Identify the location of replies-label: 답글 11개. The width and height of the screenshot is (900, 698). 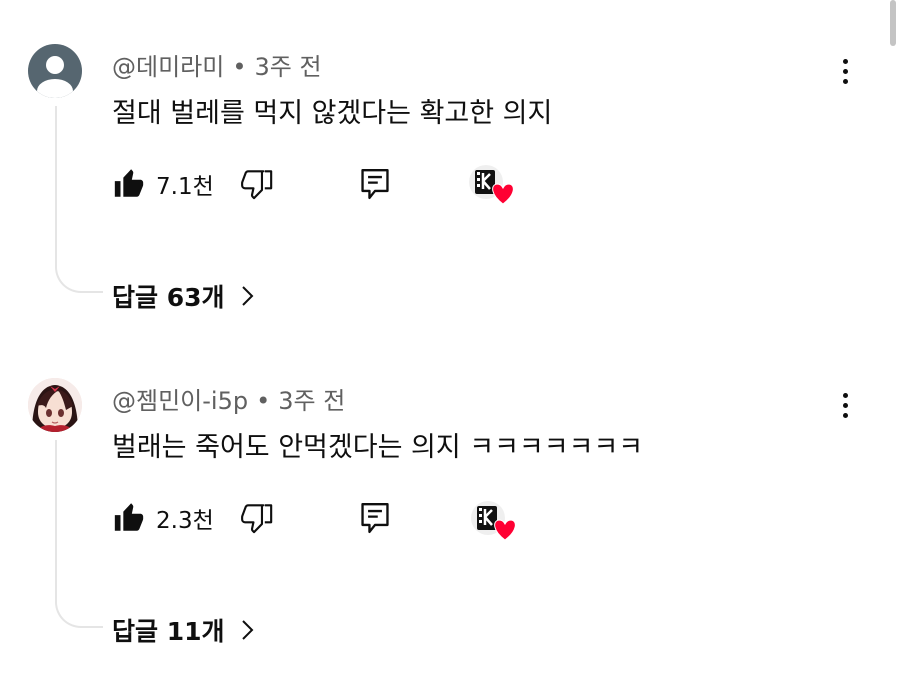
(168, 631).